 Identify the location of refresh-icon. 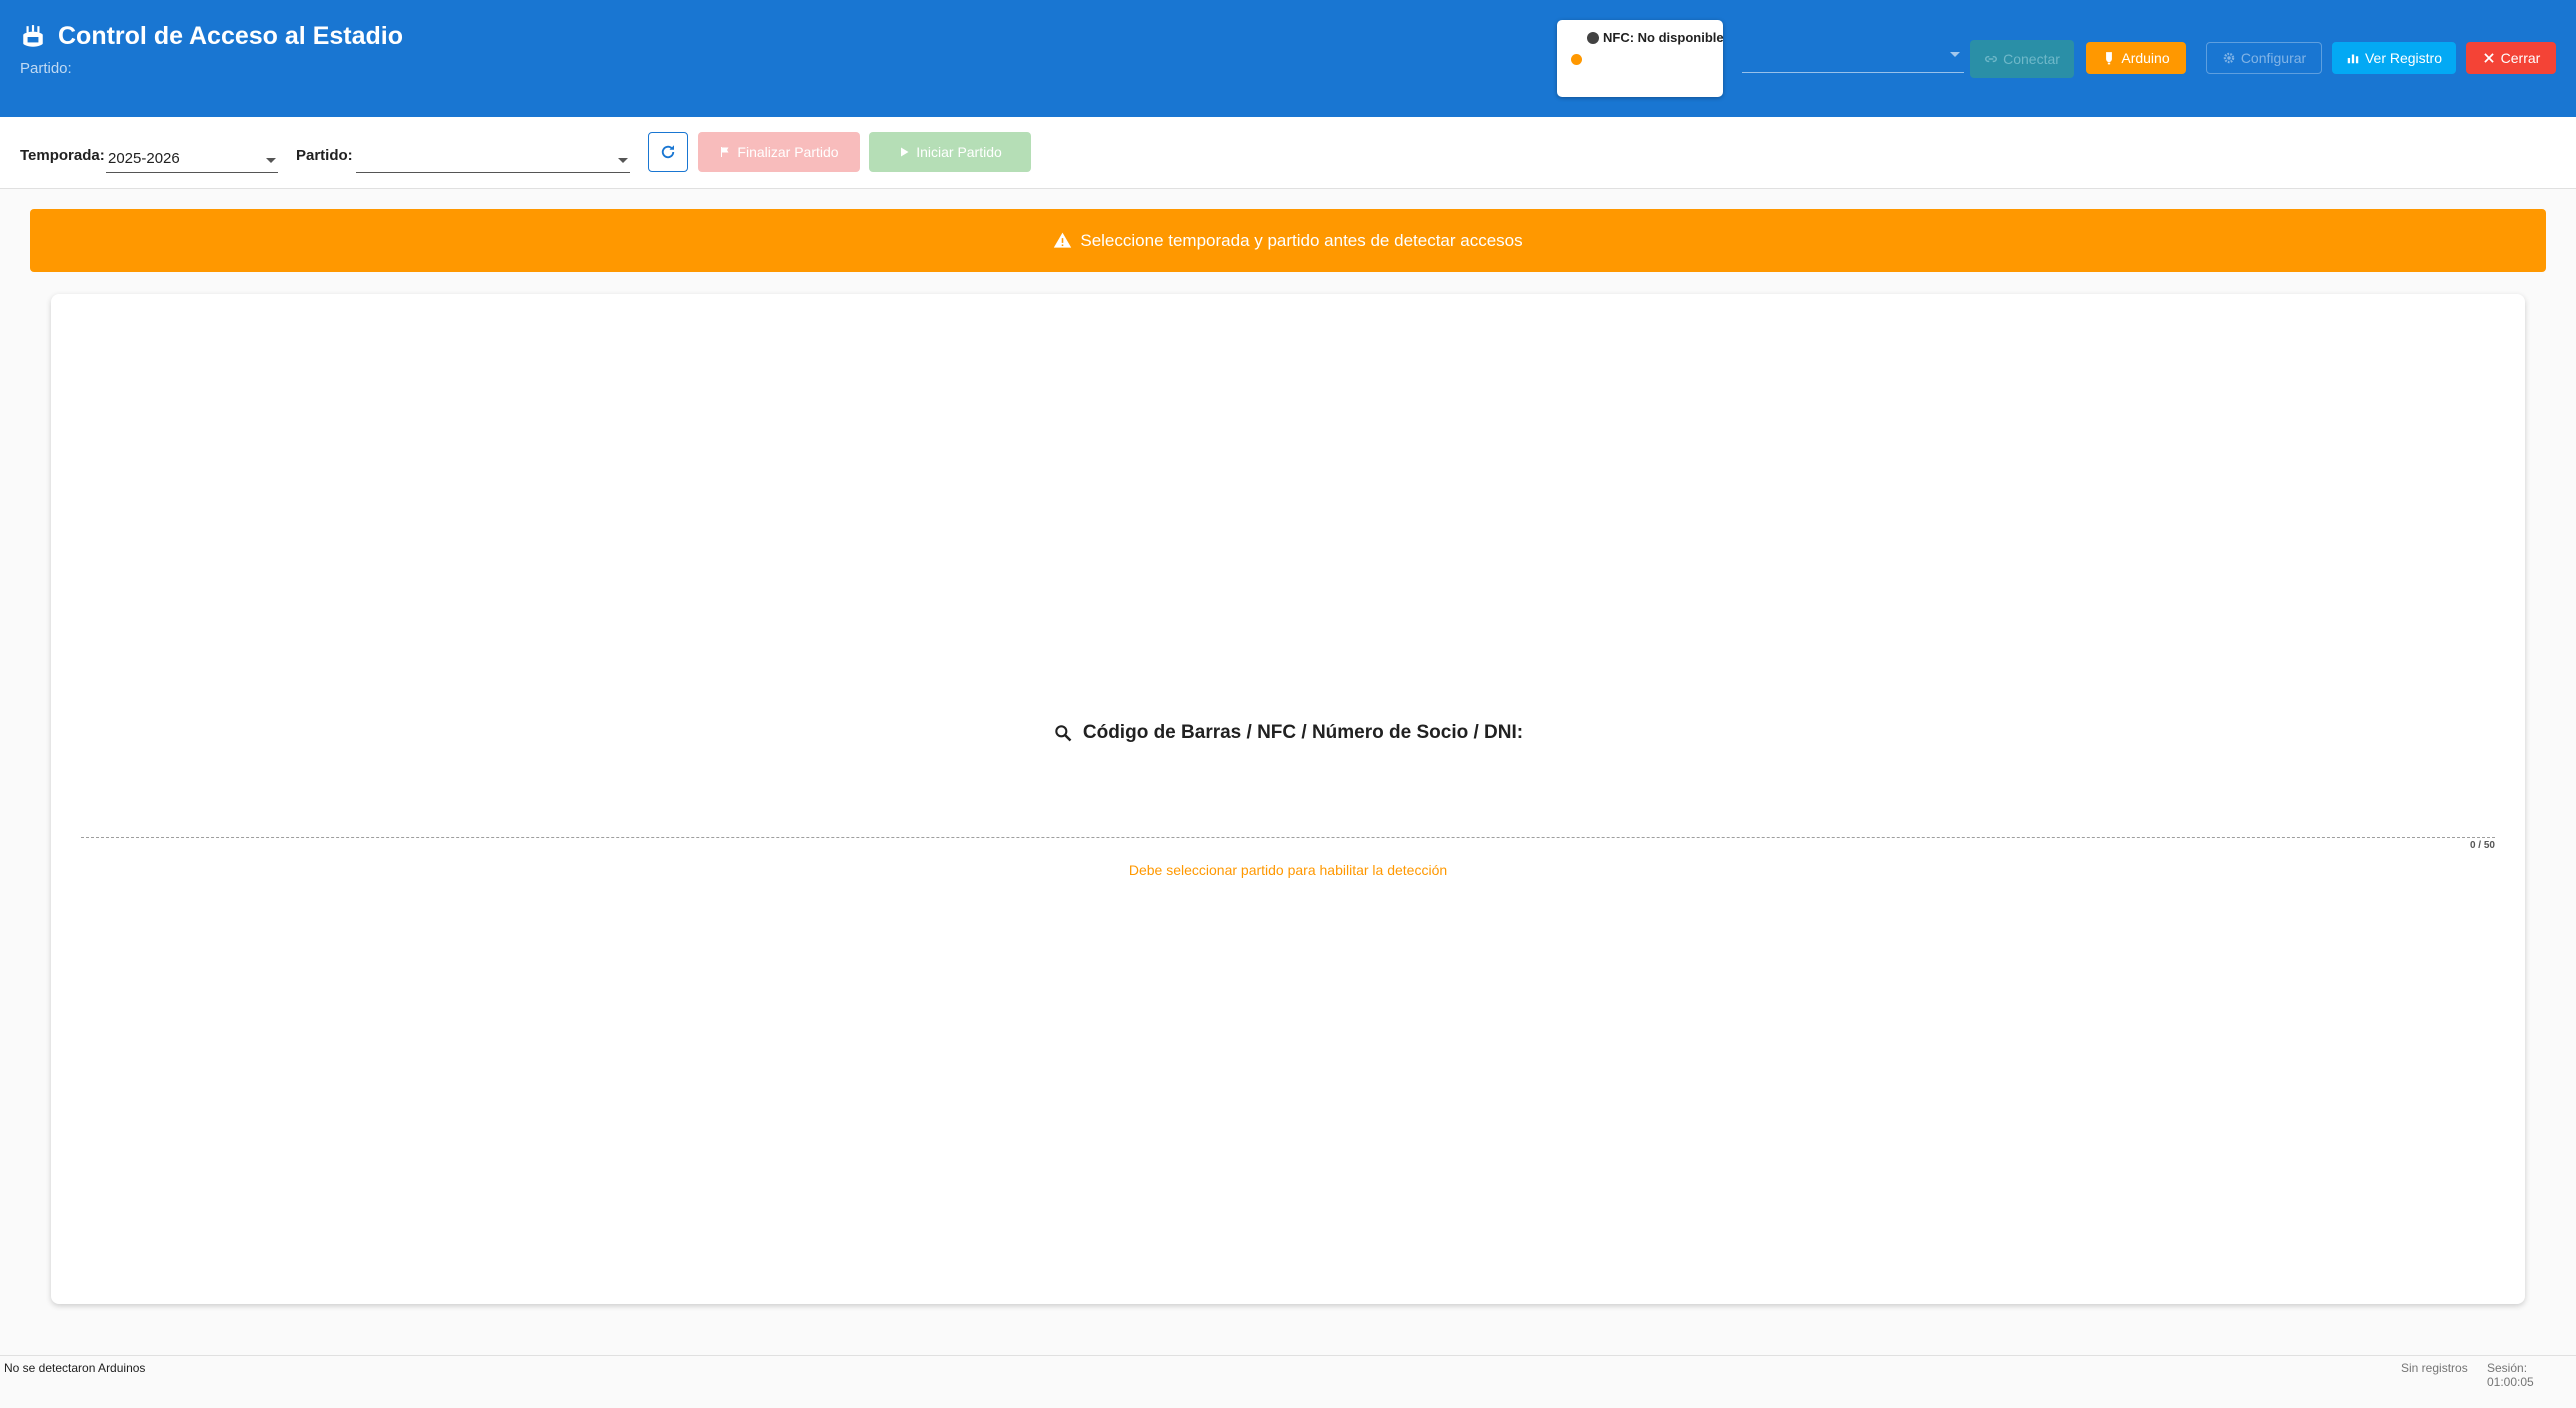
(668, 152).